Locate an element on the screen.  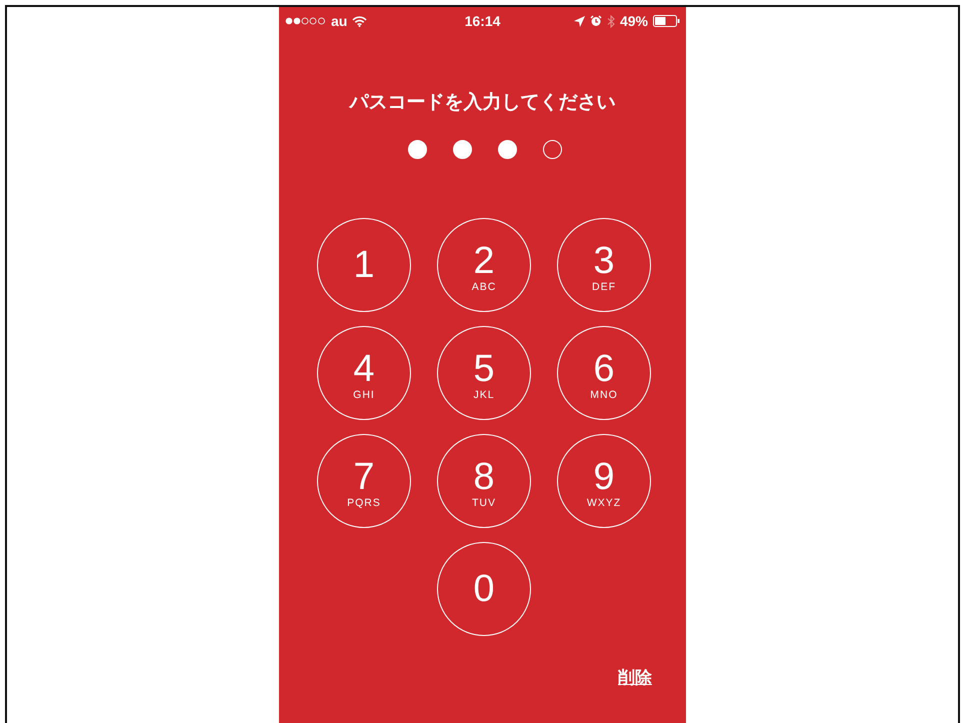
keypad-key: 3 DEF is located at coordinates (604, 265).